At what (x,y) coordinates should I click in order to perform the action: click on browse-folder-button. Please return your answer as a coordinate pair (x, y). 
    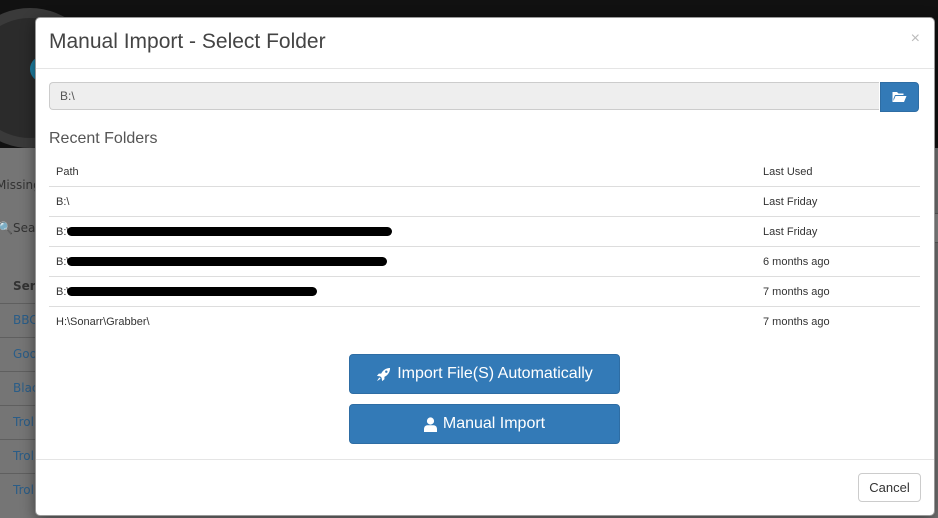
    Looking at the image, I should click on (899, 97).